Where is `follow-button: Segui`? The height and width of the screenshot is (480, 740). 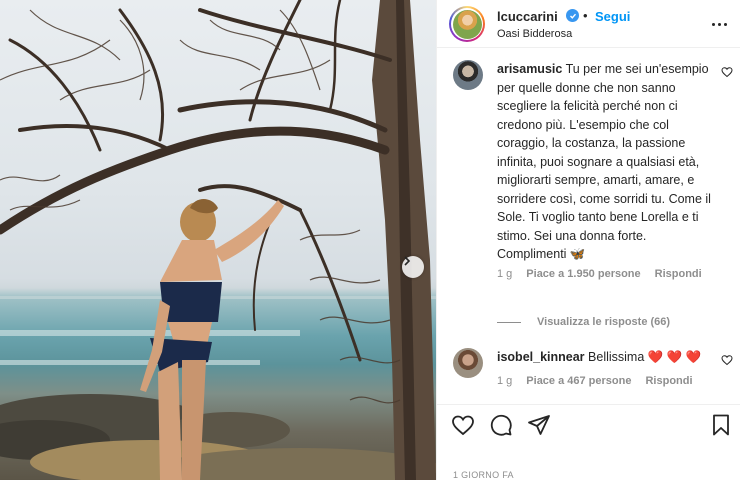
follow-button: Segui is located at coordinates (612, 16).